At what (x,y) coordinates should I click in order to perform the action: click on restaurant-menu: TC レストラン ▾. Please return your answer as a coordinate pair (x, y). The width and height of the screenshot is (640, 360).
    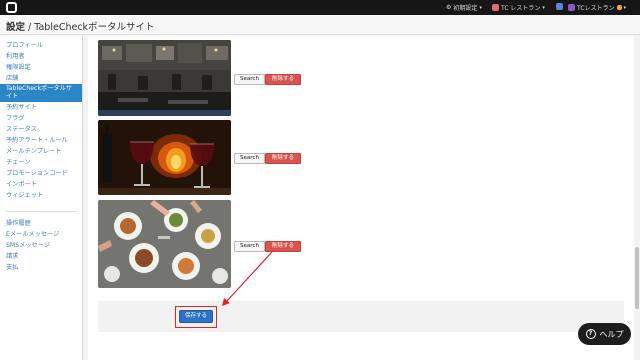
    Looking at the image, I should click on (518, 7).